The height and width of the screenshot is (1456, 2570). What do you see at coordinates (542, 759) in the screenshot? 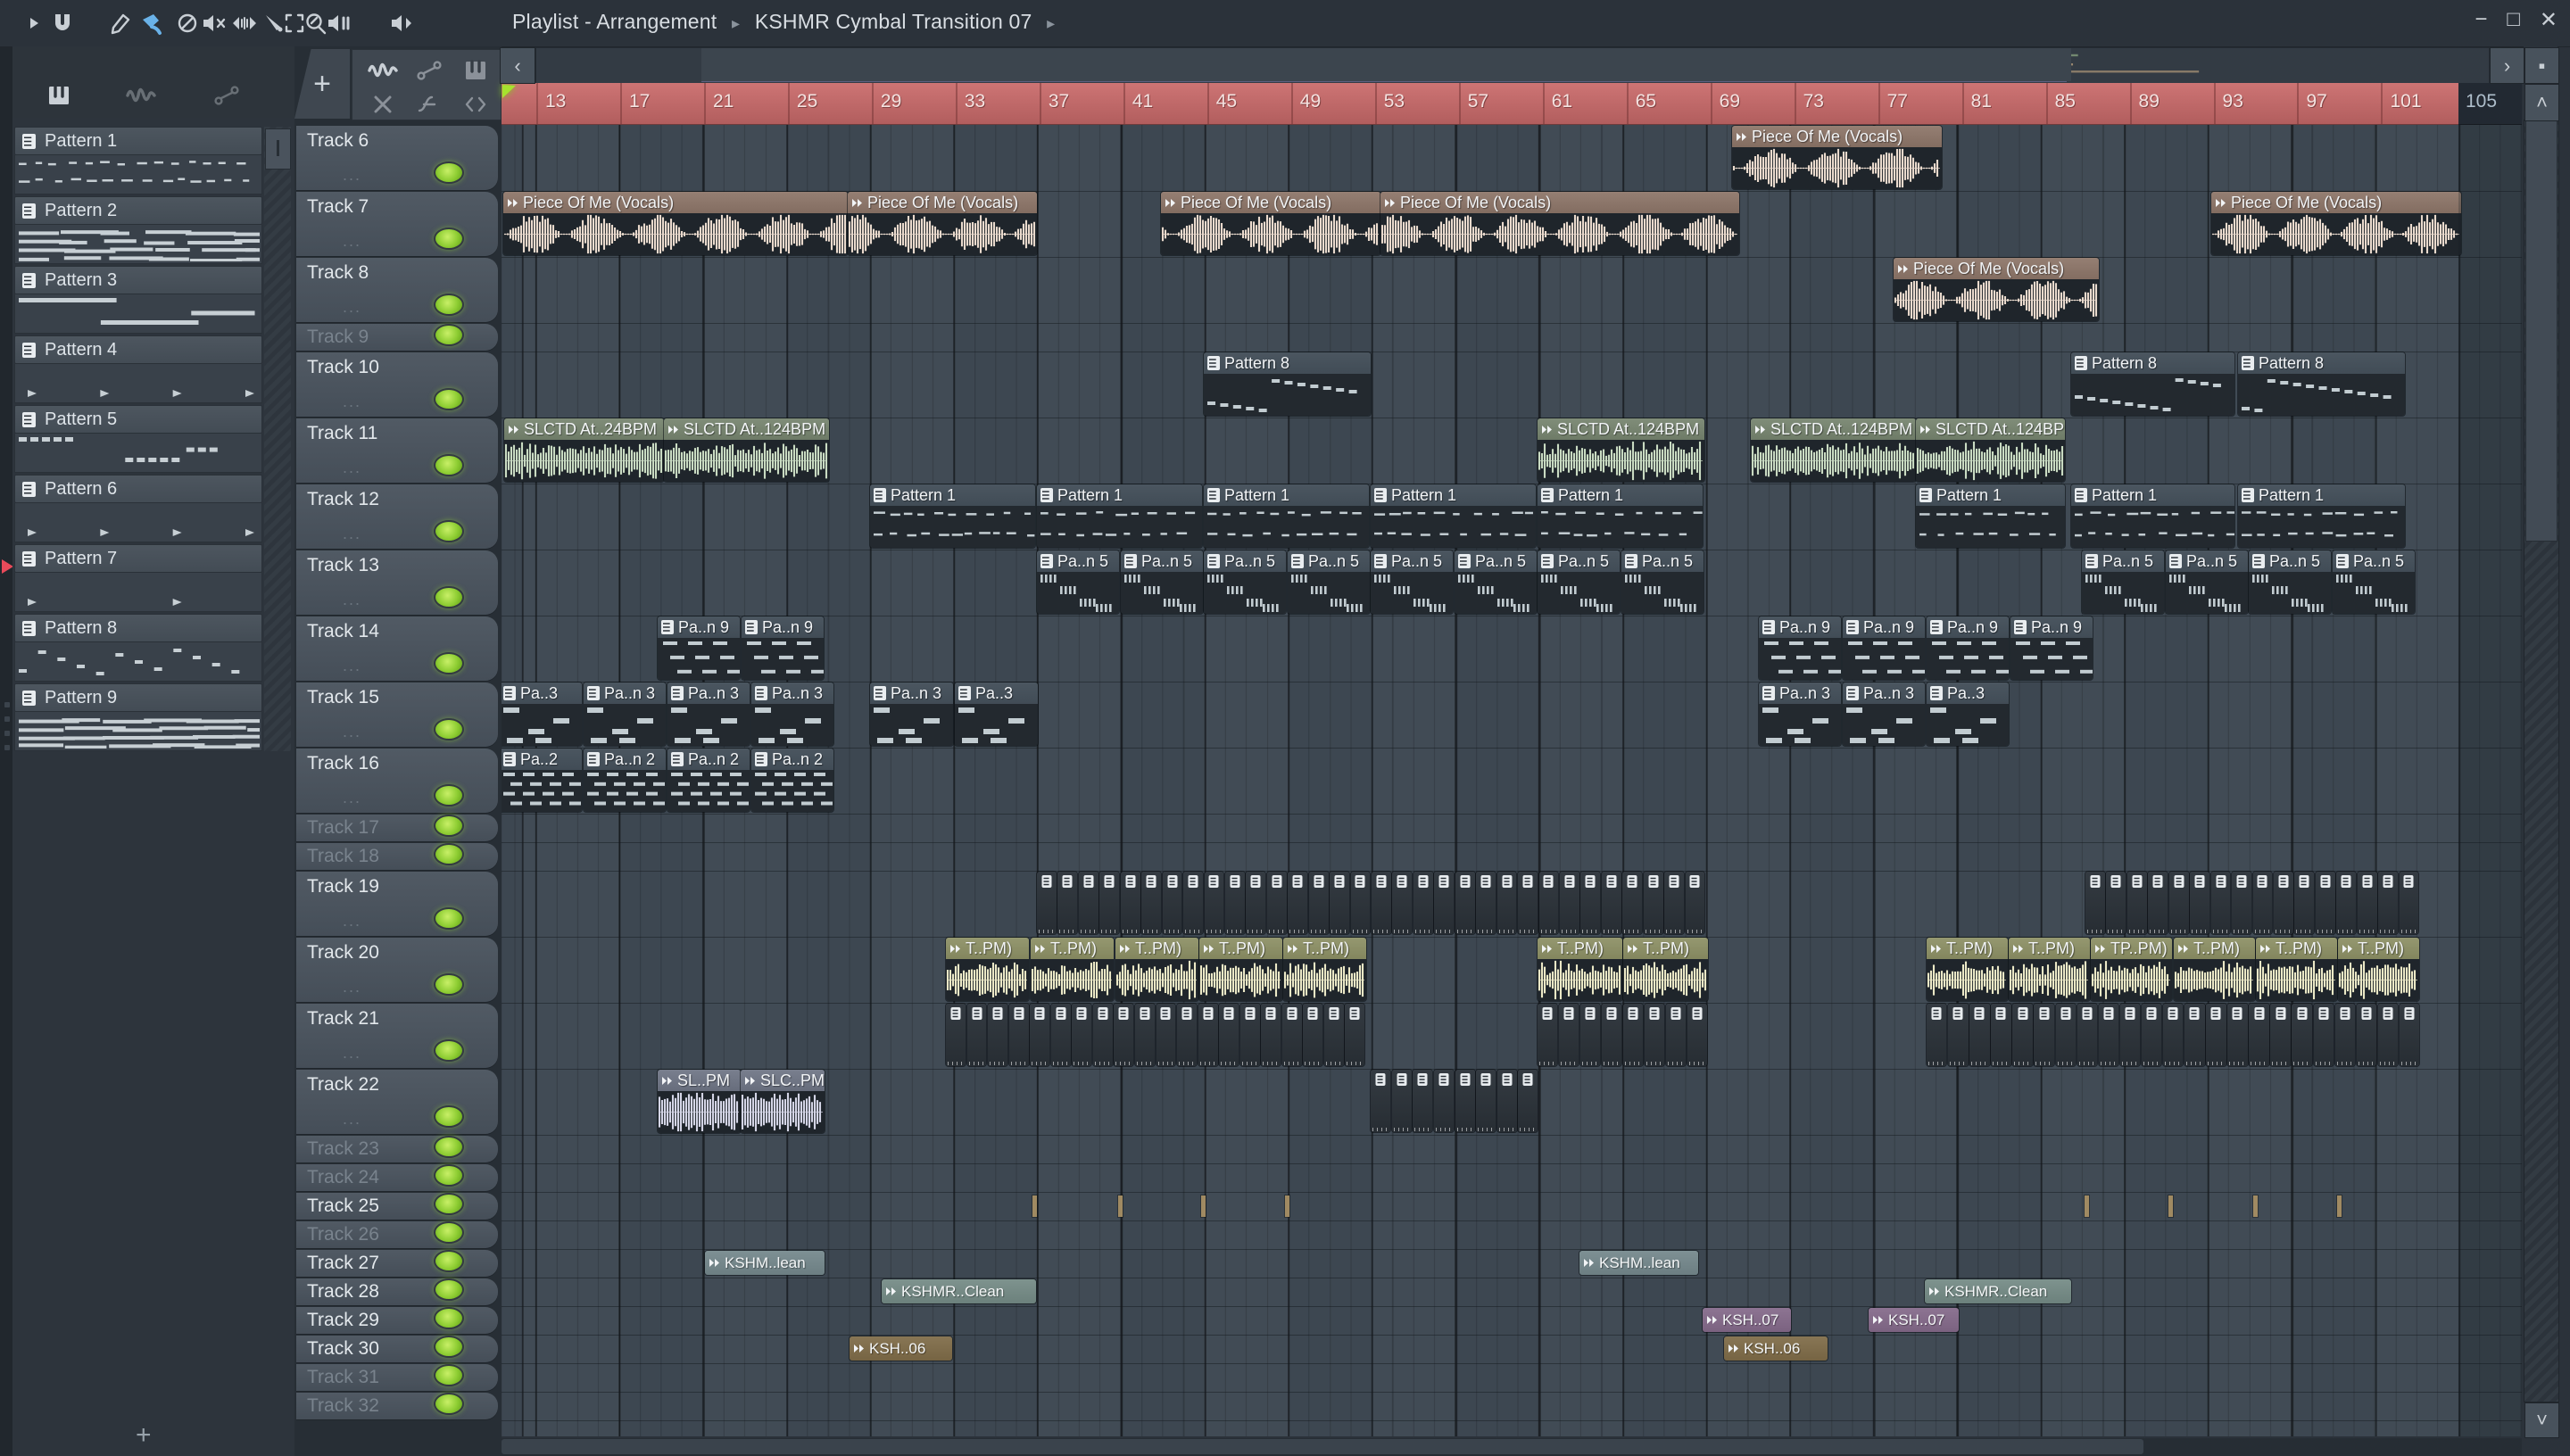
I see `clip-header: Pa..2` at bounding box center [542, 759].